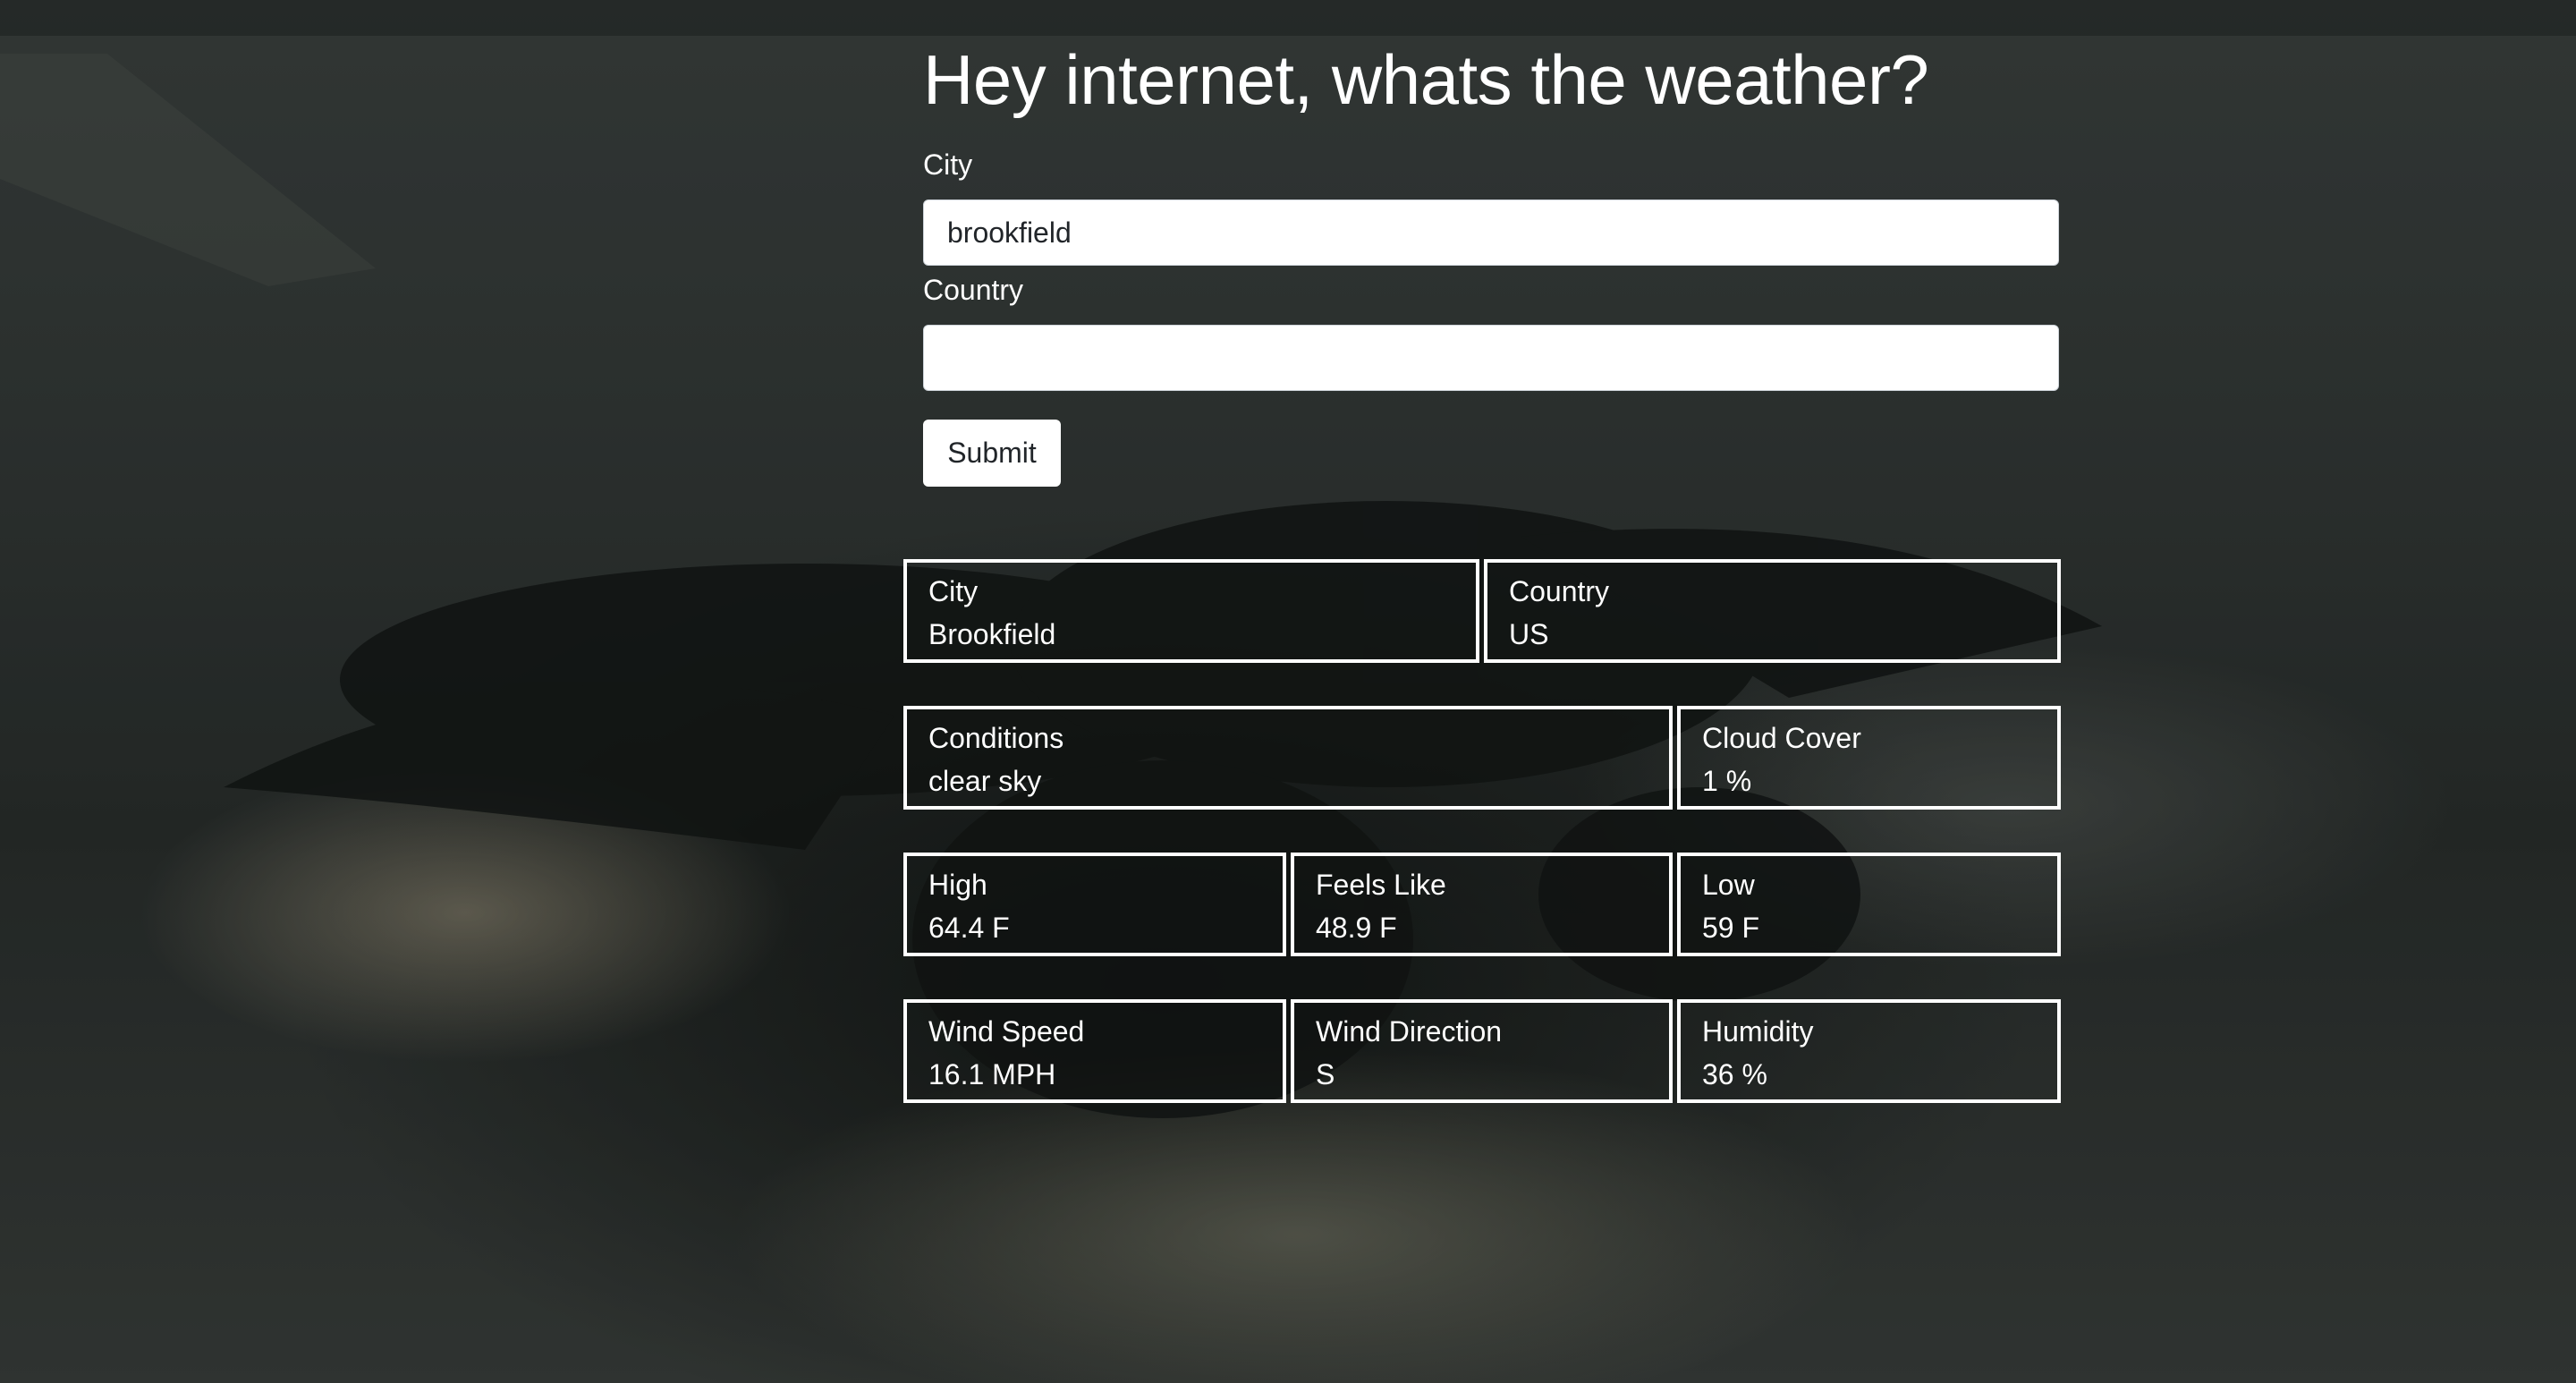  What do you see at coordinates (1758, 1032) in the screenshot?
I see `humidity-label: Humidity` at bounding box center [1758, 1032].